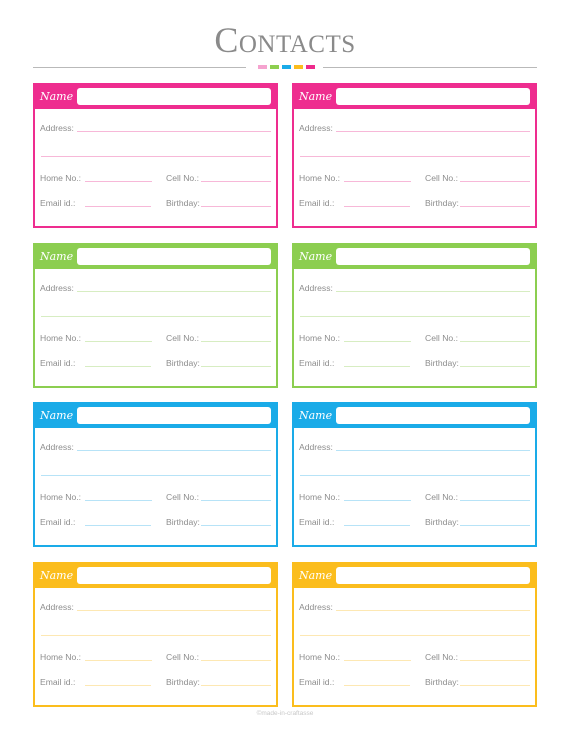  Describe the element at coordinates (285, 40) in the screenshot. I see `page-title: Contacts` at that location.